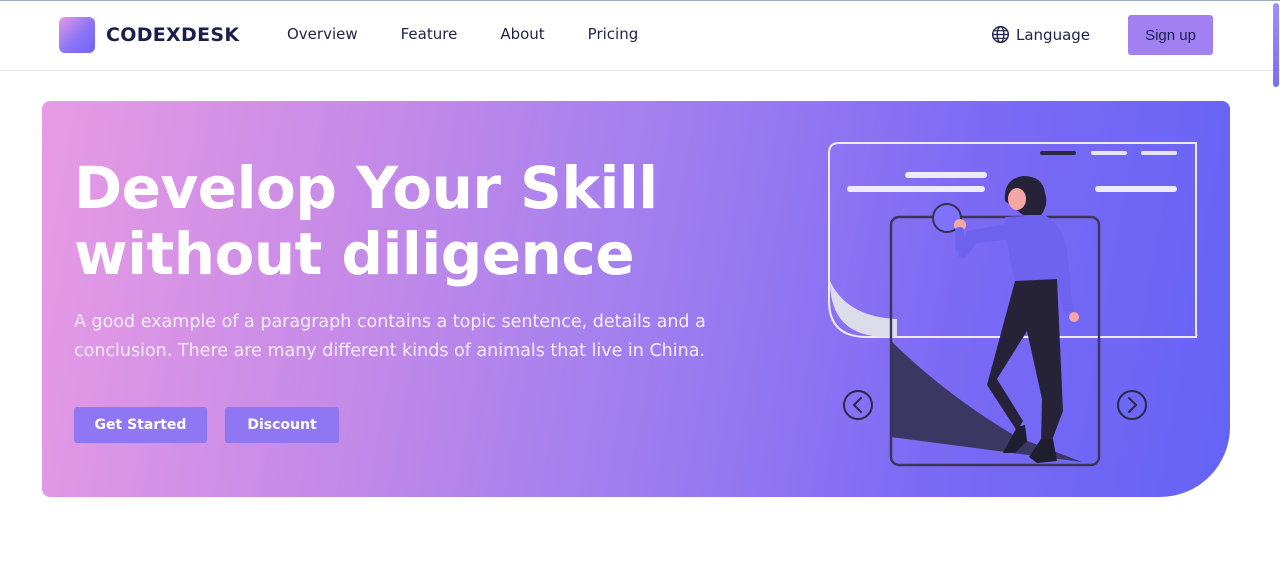 This screenshot has height=583, width=1280. I want to click on hero-title-line-2: without diligence, so click(354, 254).